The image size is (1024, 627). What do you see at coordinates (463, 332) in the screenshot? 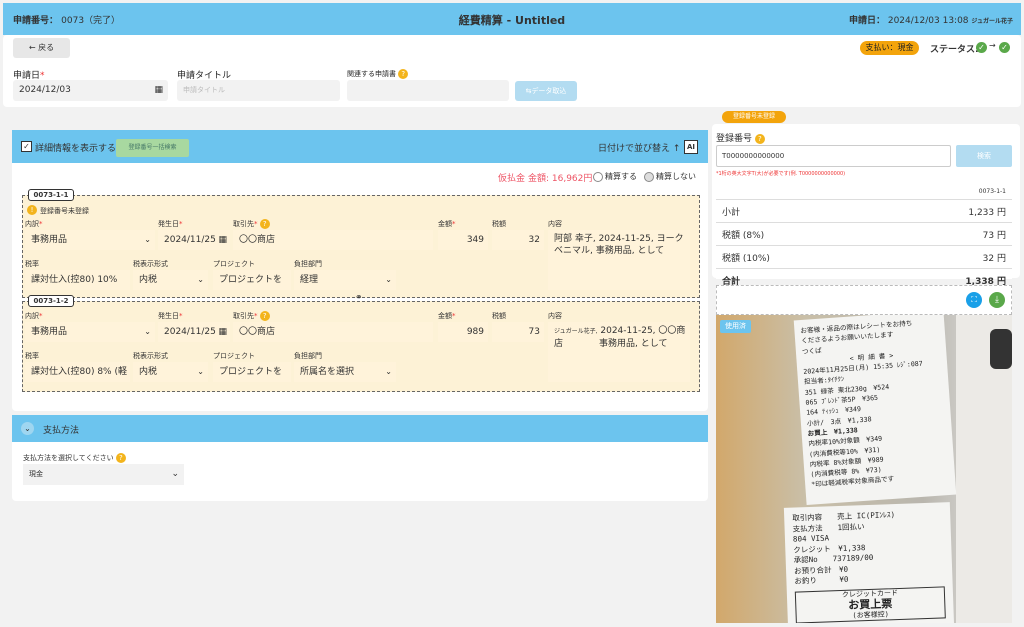
I see `amount-input: 989` at bounding box center [463, 332].